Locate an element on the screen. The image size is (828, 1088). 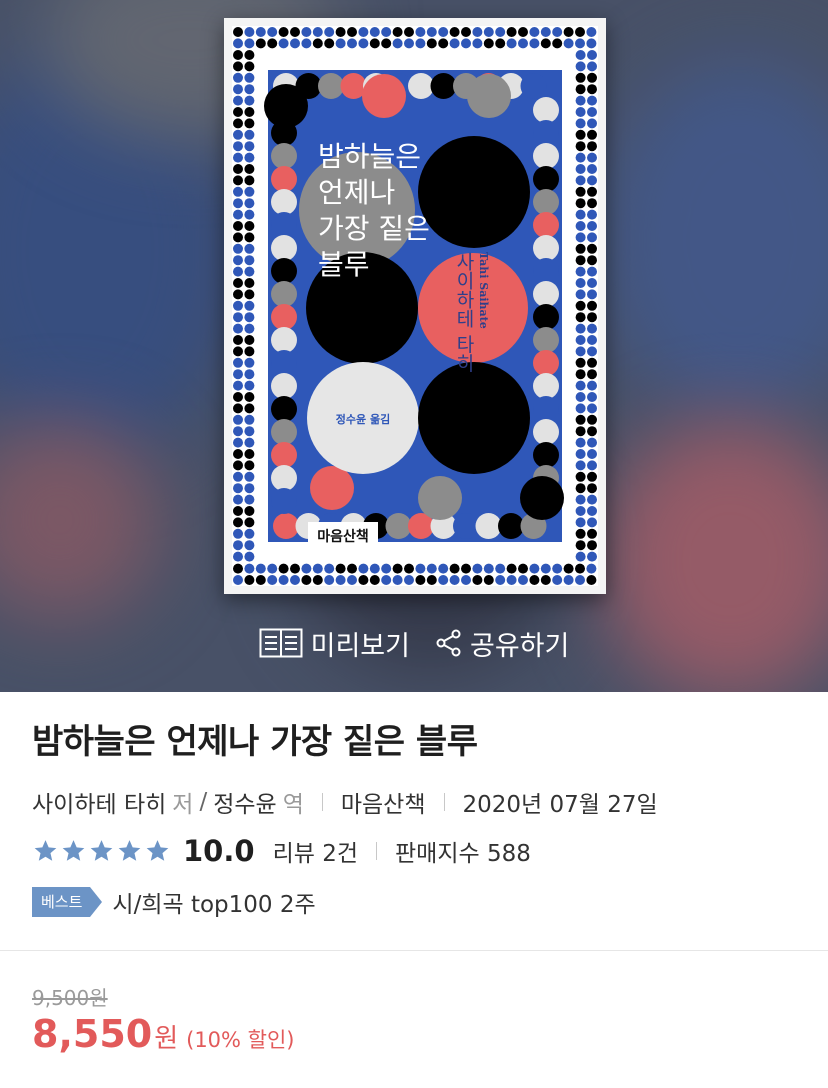
section-divider is located at coordinates (414, 950).